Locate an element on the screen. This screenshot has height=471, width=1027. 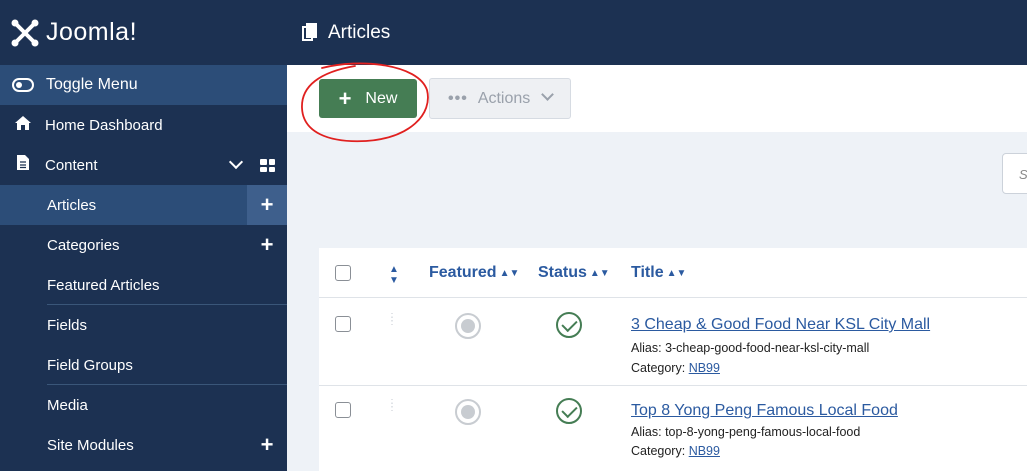
ellipsis-icon: ••• is located at coordinates (458, 98).